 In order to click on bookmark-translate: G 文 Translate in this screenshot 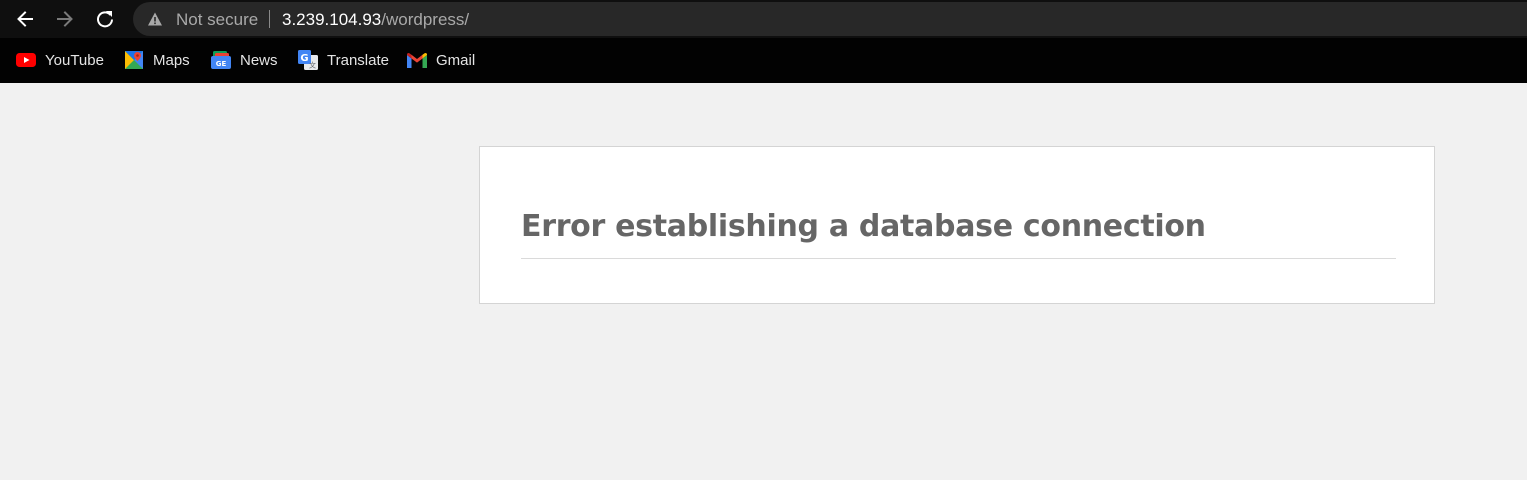, I will do `click(343, 60)`.